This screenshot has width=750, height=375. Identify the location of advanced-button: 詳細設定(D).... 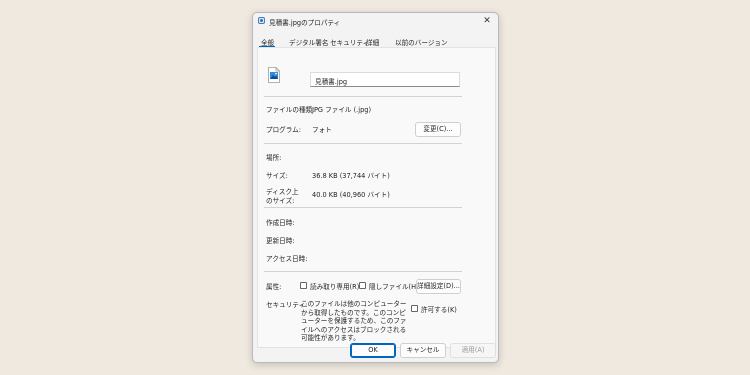
(438, 286).